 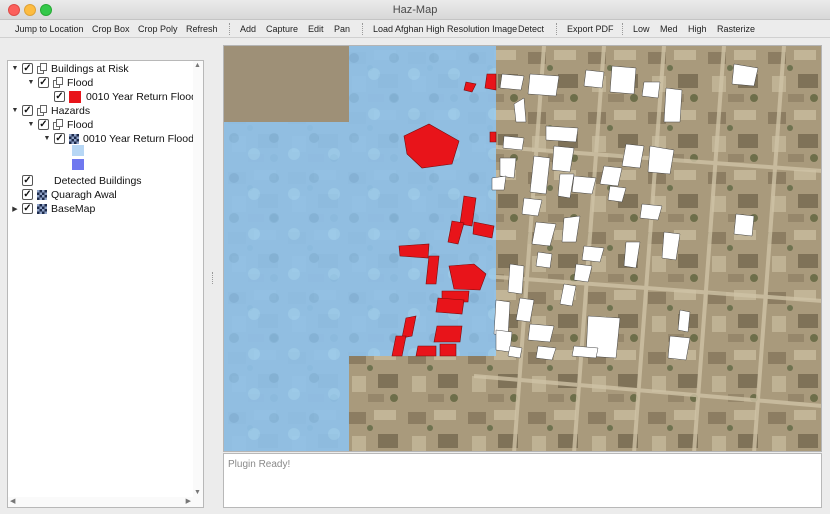 What do you see at coordinates (697, 29) in the screenshot?
I see `high-button: High` at bounding box center [697, 29].